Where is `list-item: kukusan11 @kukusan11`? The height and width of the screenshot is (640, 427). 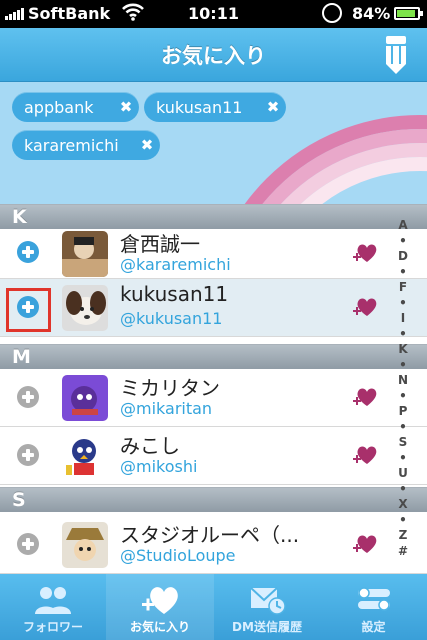 list-item: kukusan11 @kukusan11 is located at coordinates (213, 308).